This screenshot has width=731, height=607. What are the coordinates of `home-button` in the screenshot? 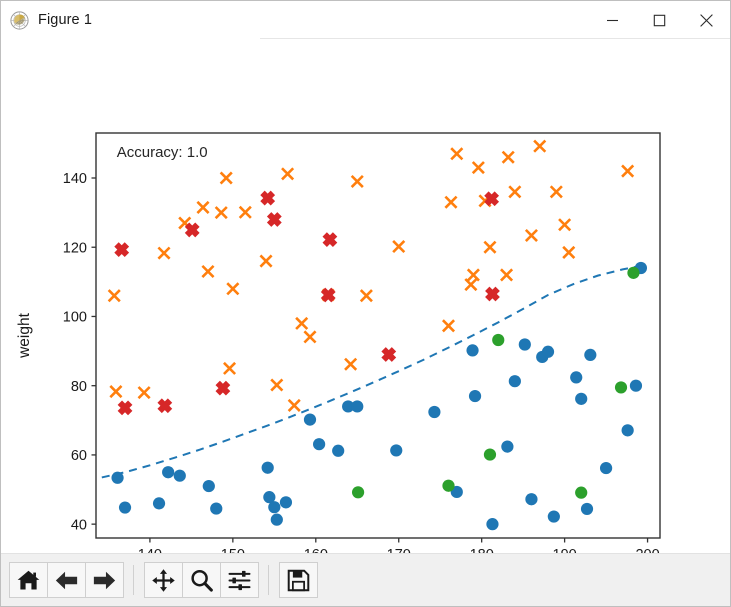 It's located at (28, 580).